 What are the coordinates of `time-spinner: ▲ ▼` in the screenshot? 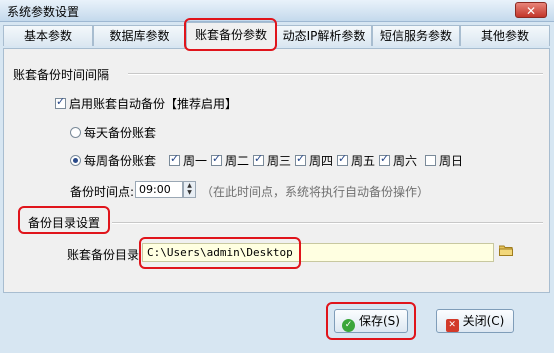 It's located at (189, 189).